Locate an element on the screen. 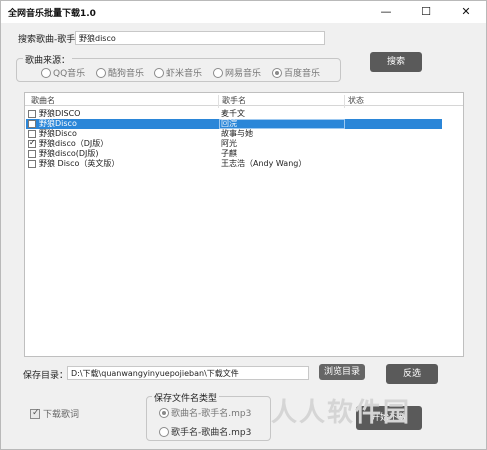  radio-kugou-music: 酷狗音乐 is located at coordinates (120, 72).